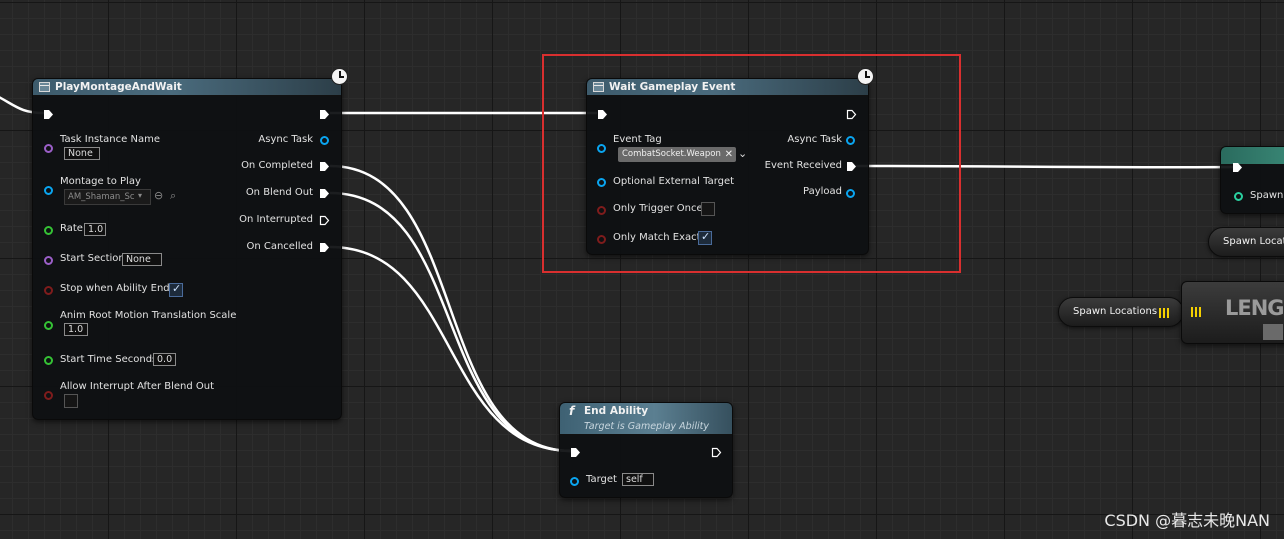  What do you see at coordinates (1267, 195) in the screenshot?
I see `spawn-label: Spawn` at bounding box center [1267, 195].